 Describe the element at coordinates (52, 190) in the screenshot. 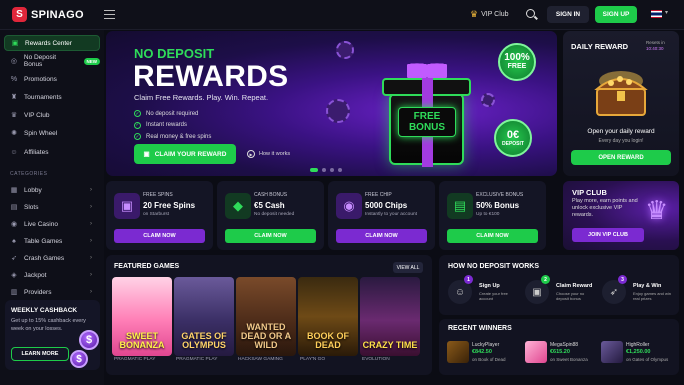

I see `sidebar-item-lobby: ▦ Lobby ›` at that location.